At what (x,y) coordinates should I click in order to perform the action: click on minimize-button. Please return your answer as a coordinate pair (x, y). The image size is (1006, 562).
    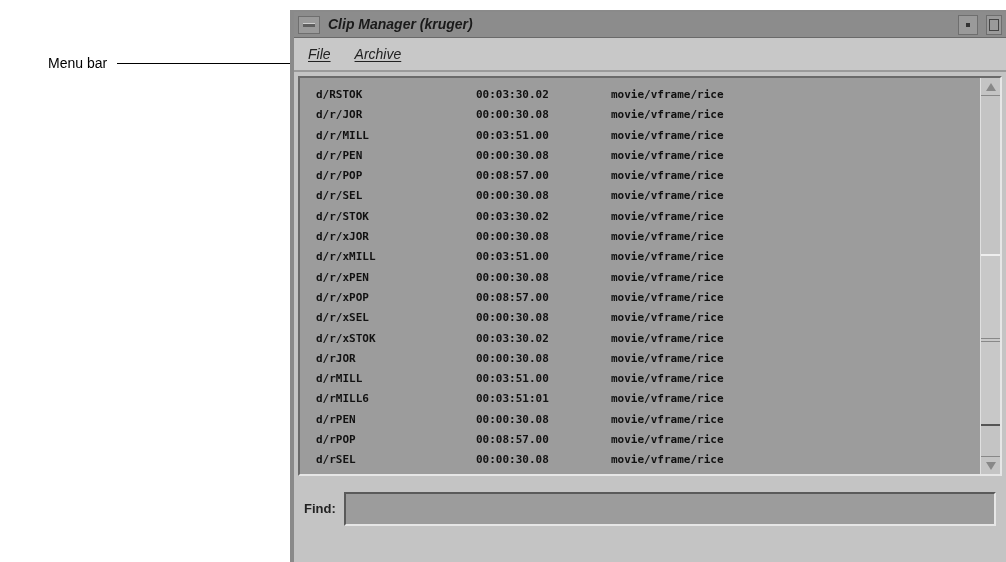
    Looking at the image, I should click on (968, 24).